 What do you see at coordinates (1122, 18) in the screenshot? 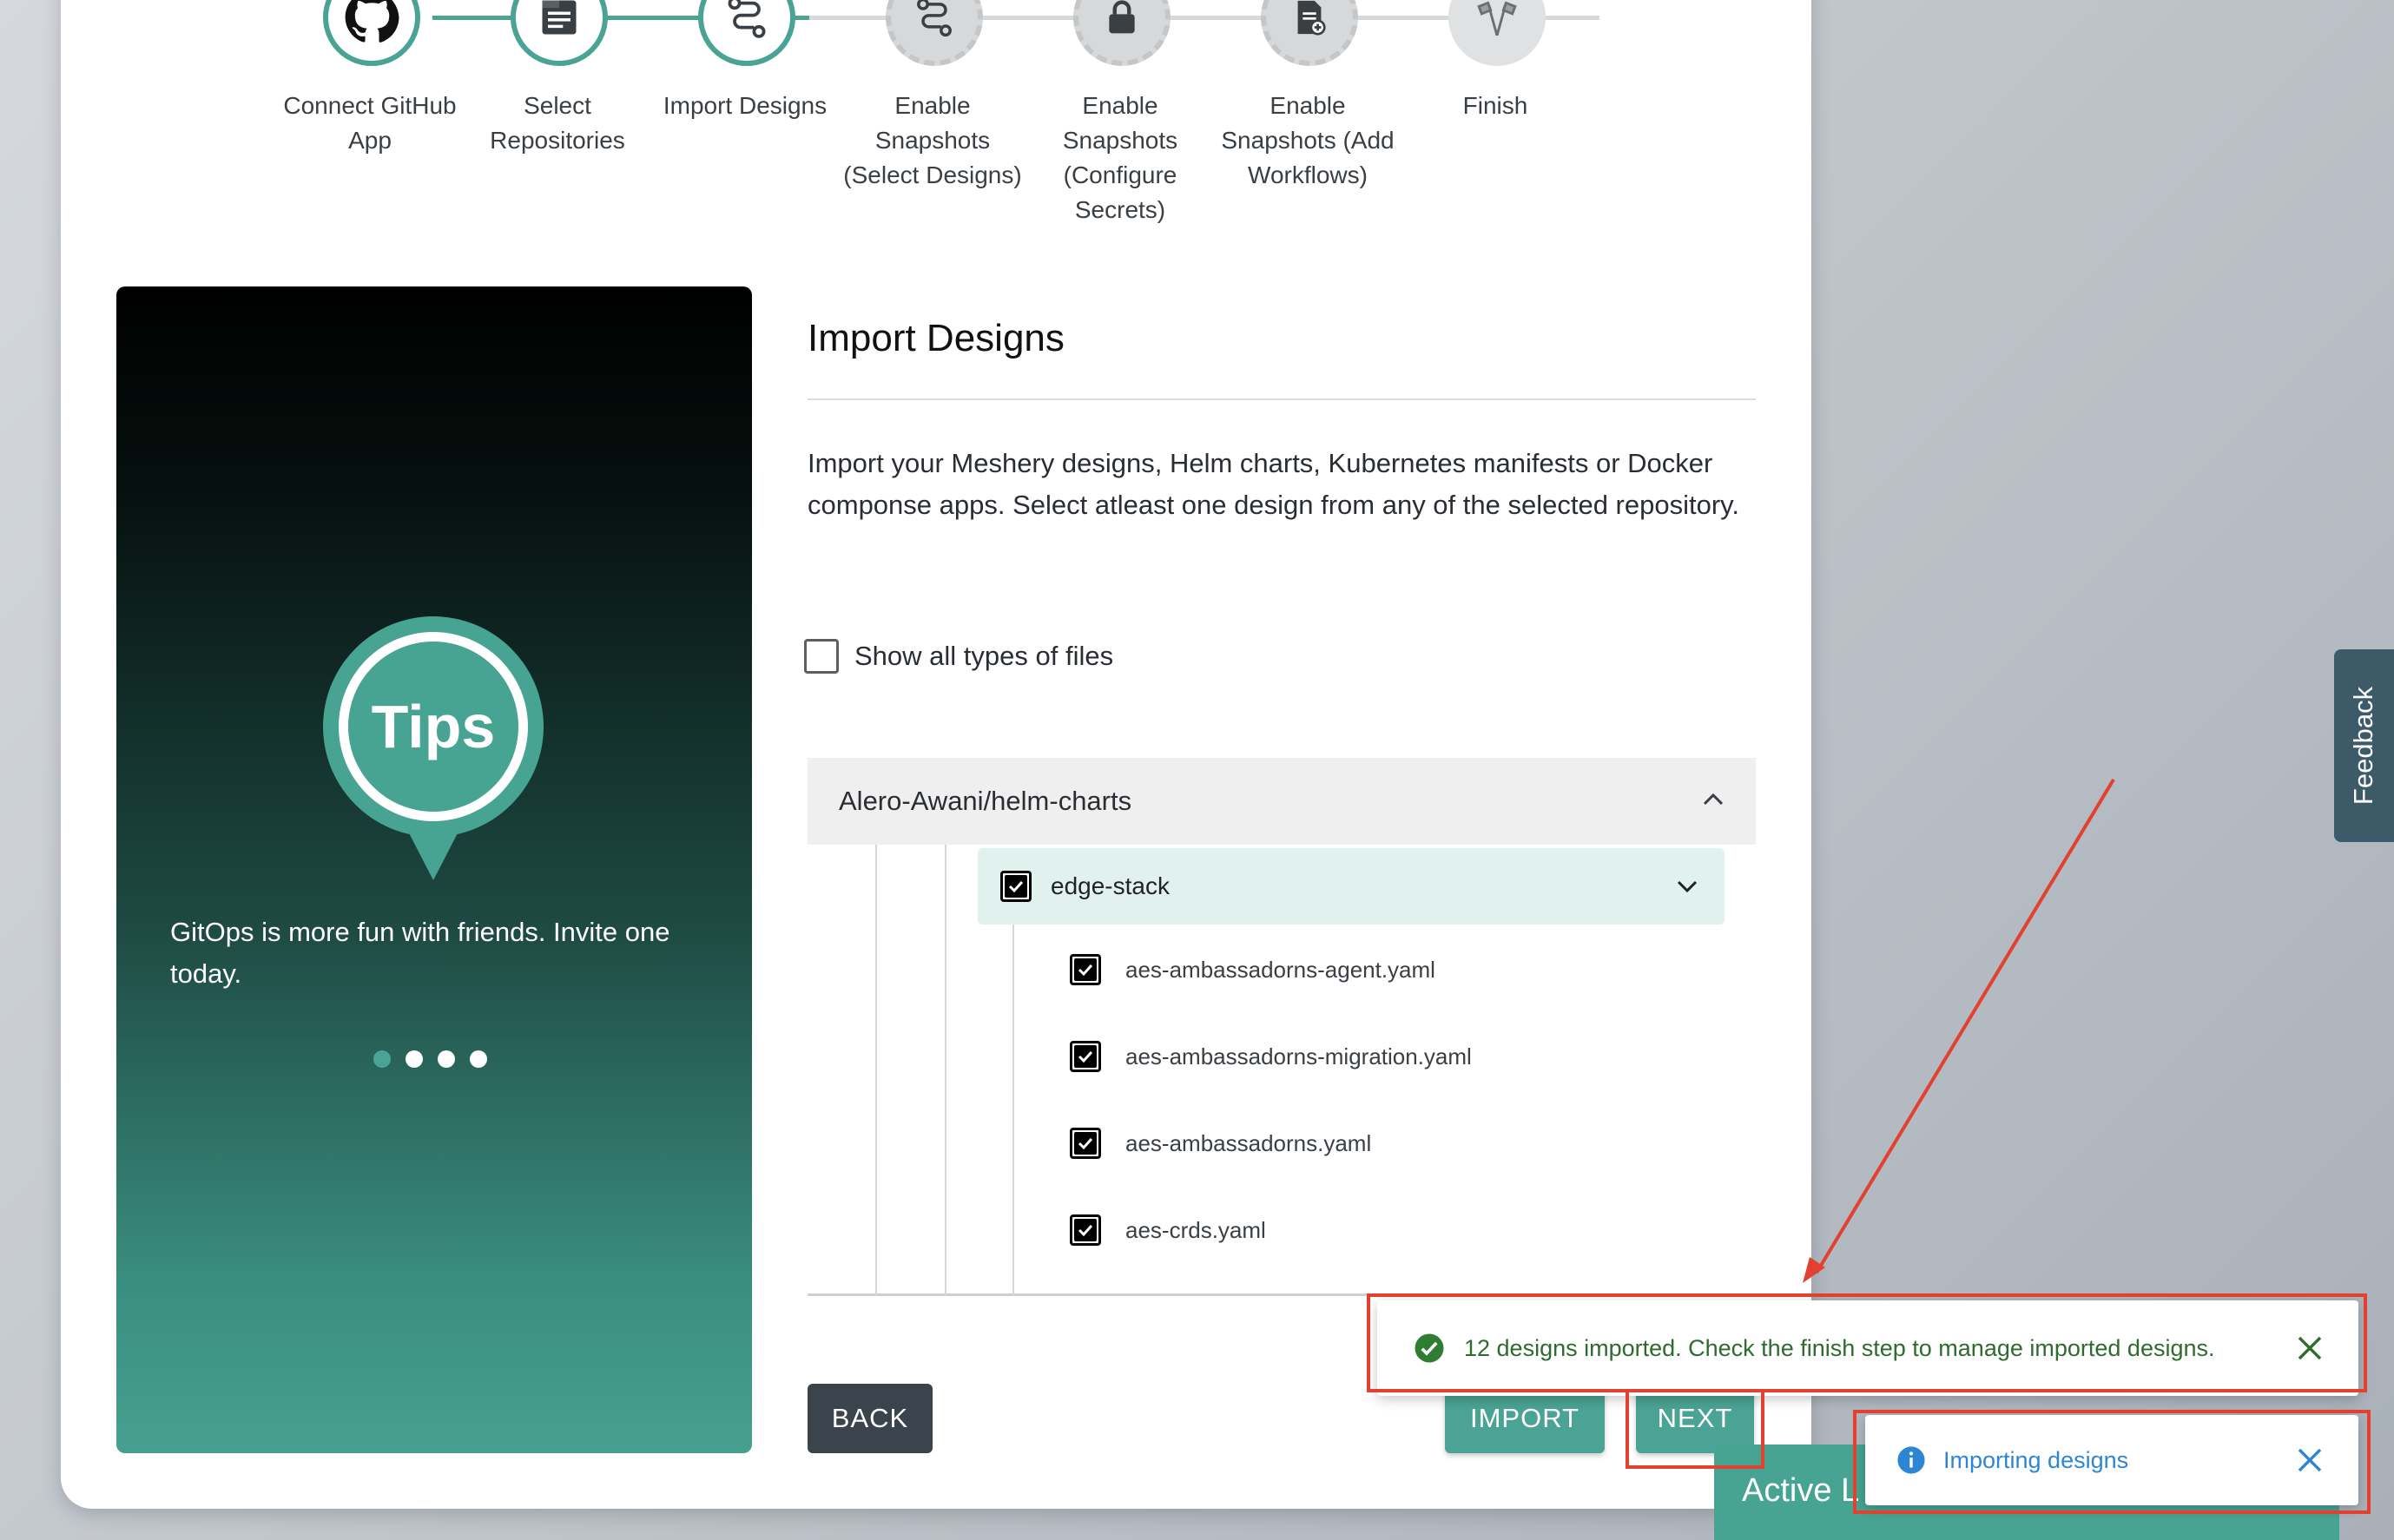
I see `lock-icon` at bounding box center [1122, 18].